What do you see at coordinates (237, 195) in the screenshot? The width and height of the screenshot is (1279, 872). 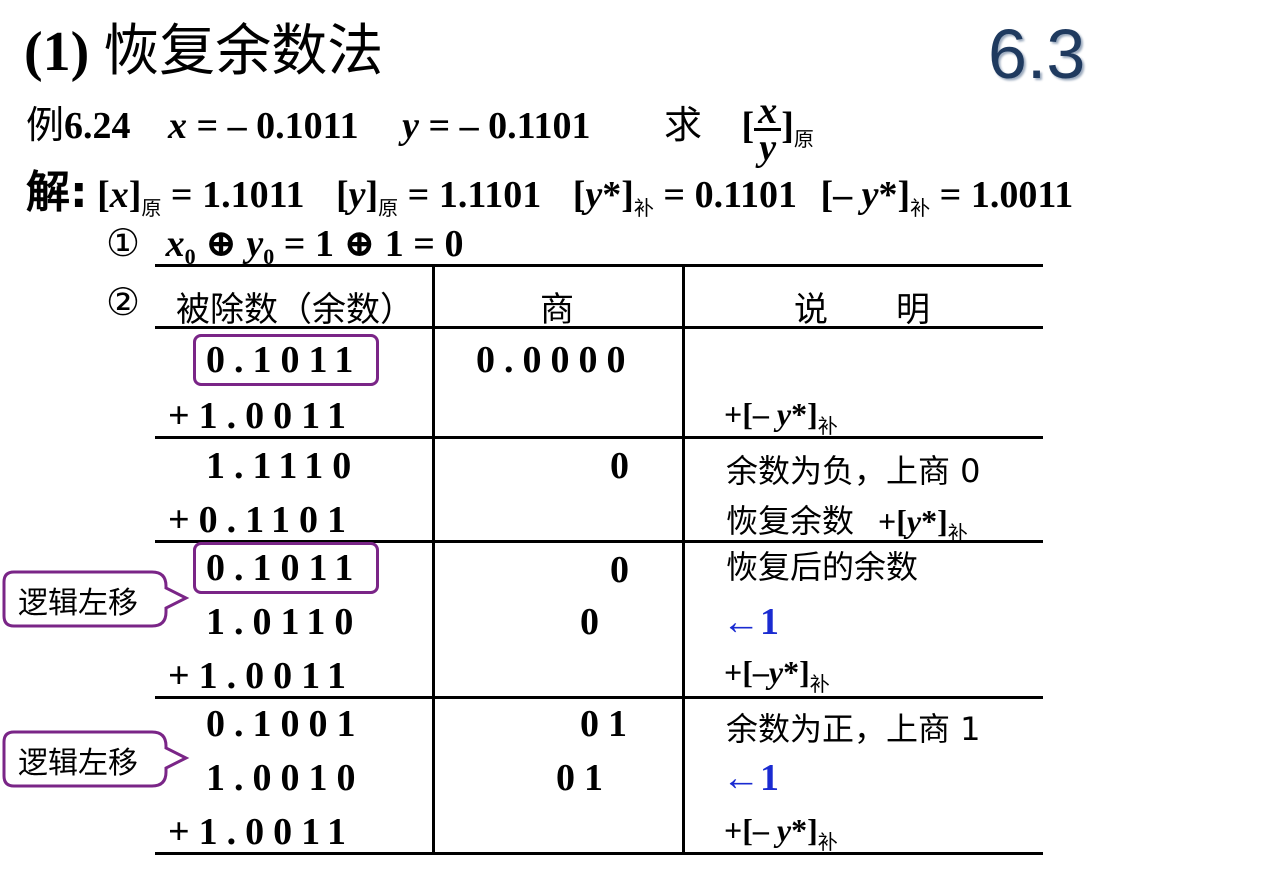 I see `x-orig-value: = 1.1011` at bounding box center [237, 195].